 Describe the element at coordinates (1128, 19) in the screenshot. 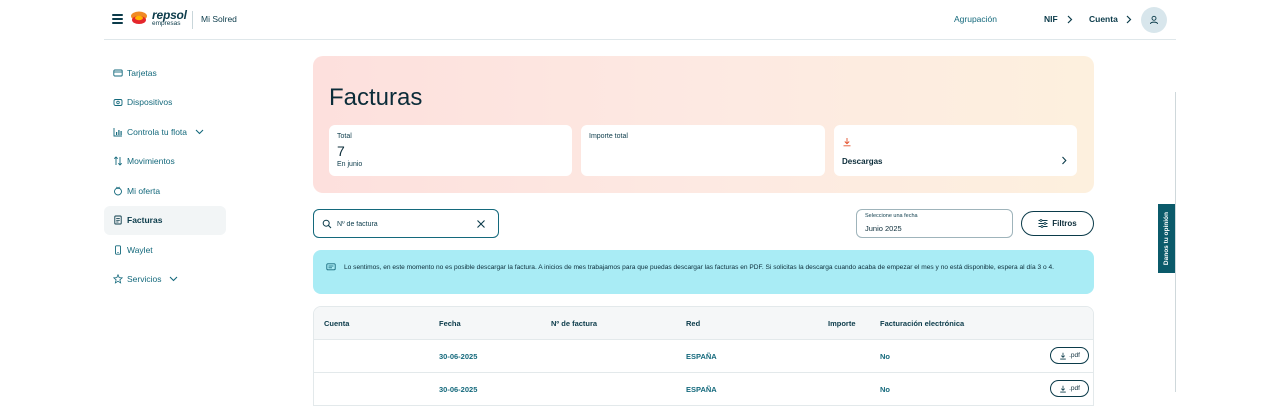

I see `cuenta-chevron-right-icon` at that location.